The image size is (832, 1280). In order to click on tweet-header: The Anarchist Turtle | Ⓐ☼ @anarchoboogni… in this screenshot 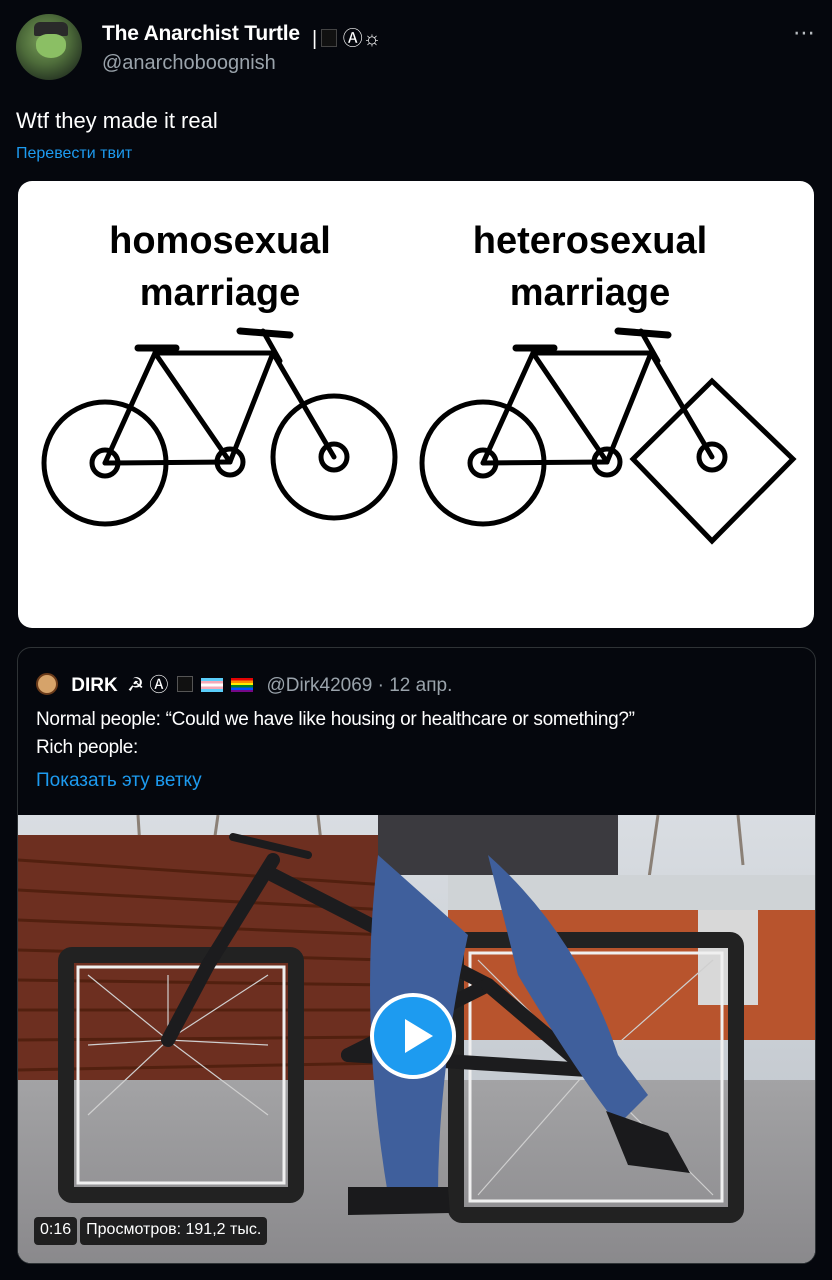, I will do `click(416, 49)`.